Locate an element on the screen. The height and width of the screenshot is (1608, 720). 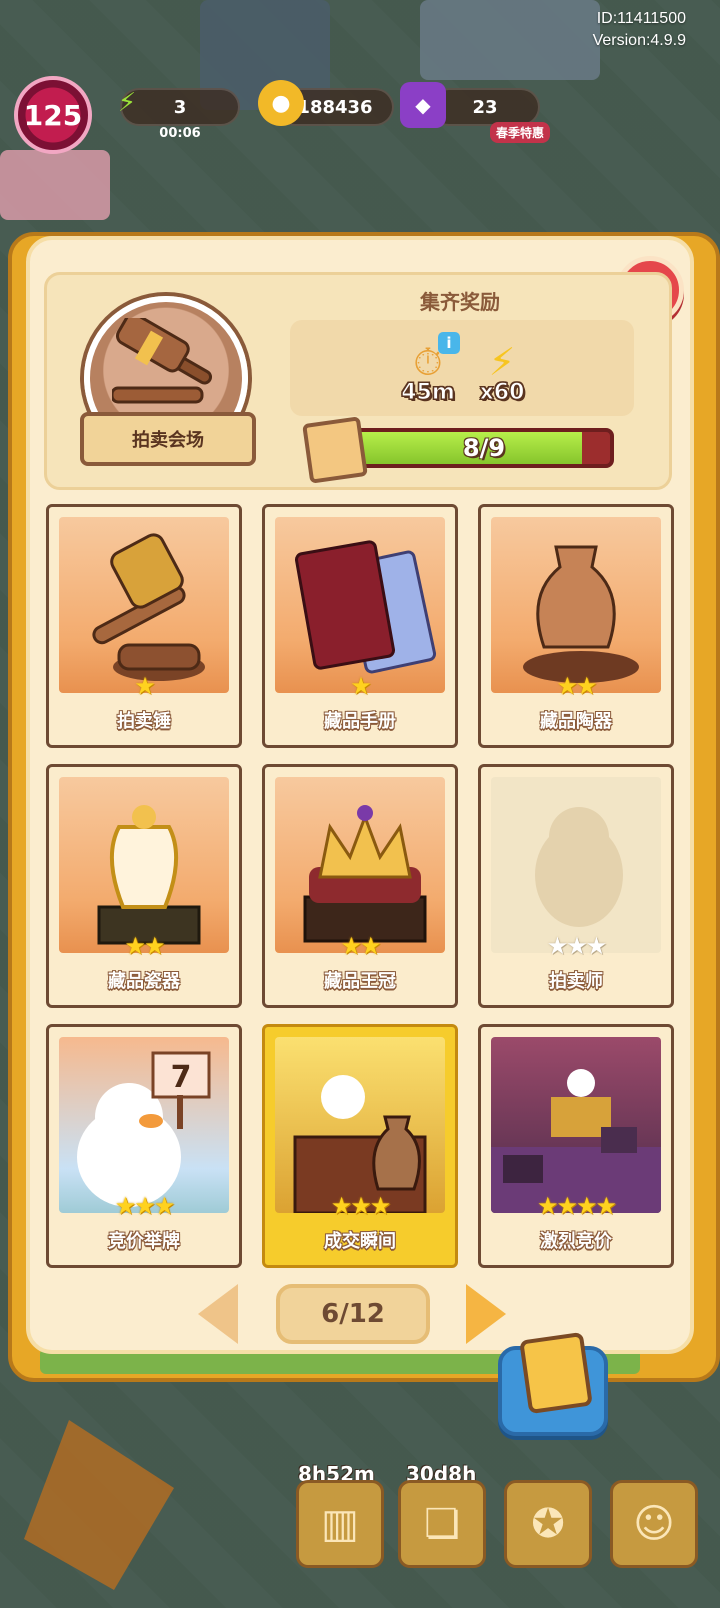
star-event-button: ✪ is located at coordinates (548, 1524).